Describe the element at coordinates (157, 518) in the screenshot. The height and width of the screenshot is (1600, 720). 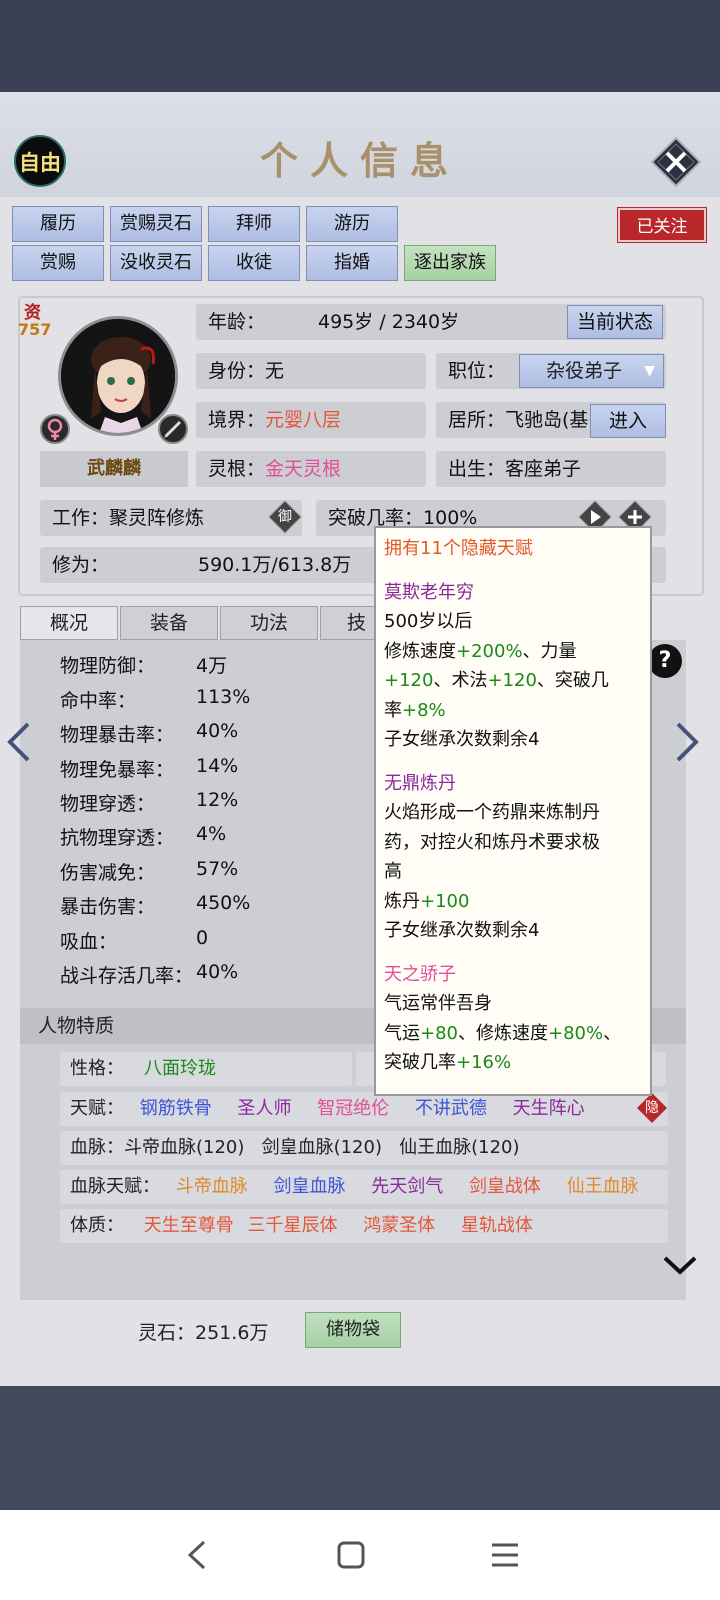
I see `work-value: 聚灵阵修炼` at that location.